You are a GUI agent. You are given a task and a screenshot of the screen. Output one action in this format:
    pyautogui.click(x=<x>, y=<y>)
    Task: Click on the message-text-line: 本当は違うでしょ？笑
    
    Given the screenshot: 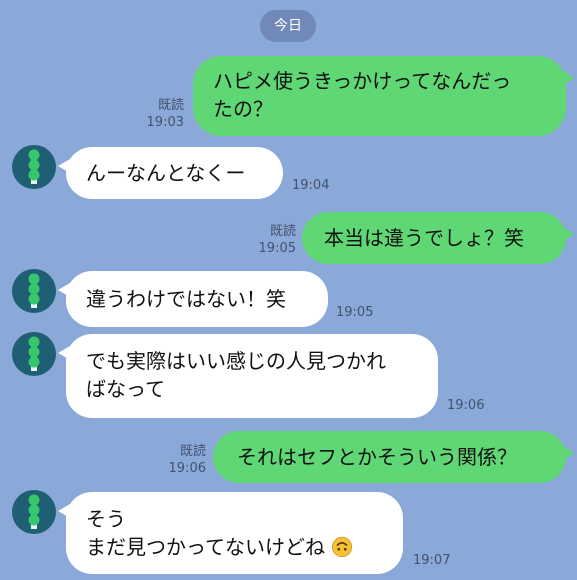 What is the action you would take?
    pyautogui.click(x=424, y=238)
    